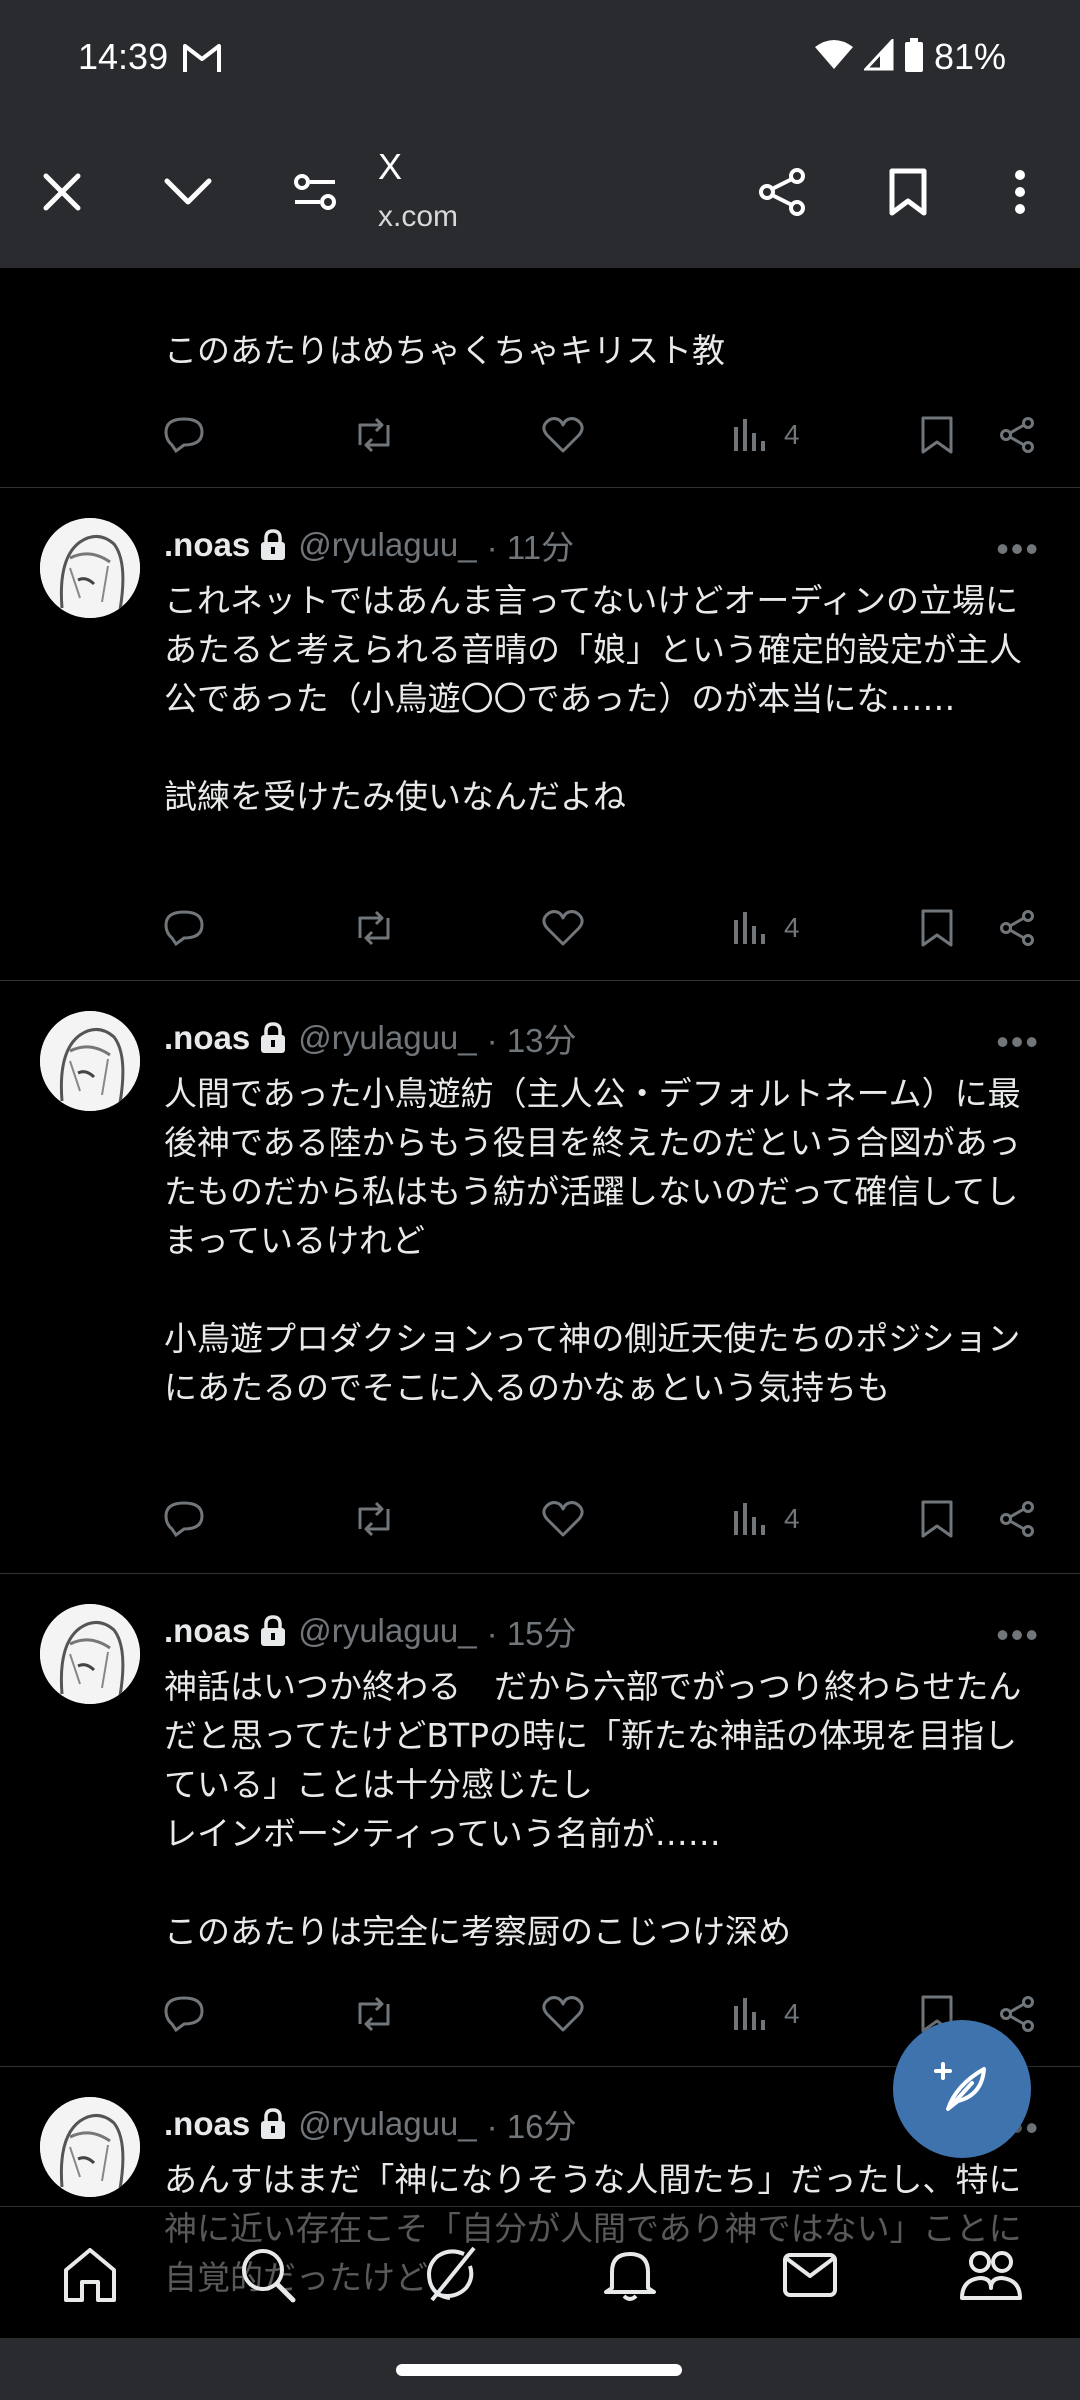 Image resolution: width=1080 pixels, height=2400 pixels. I want to click on wifi-icon, so click(834, 57).